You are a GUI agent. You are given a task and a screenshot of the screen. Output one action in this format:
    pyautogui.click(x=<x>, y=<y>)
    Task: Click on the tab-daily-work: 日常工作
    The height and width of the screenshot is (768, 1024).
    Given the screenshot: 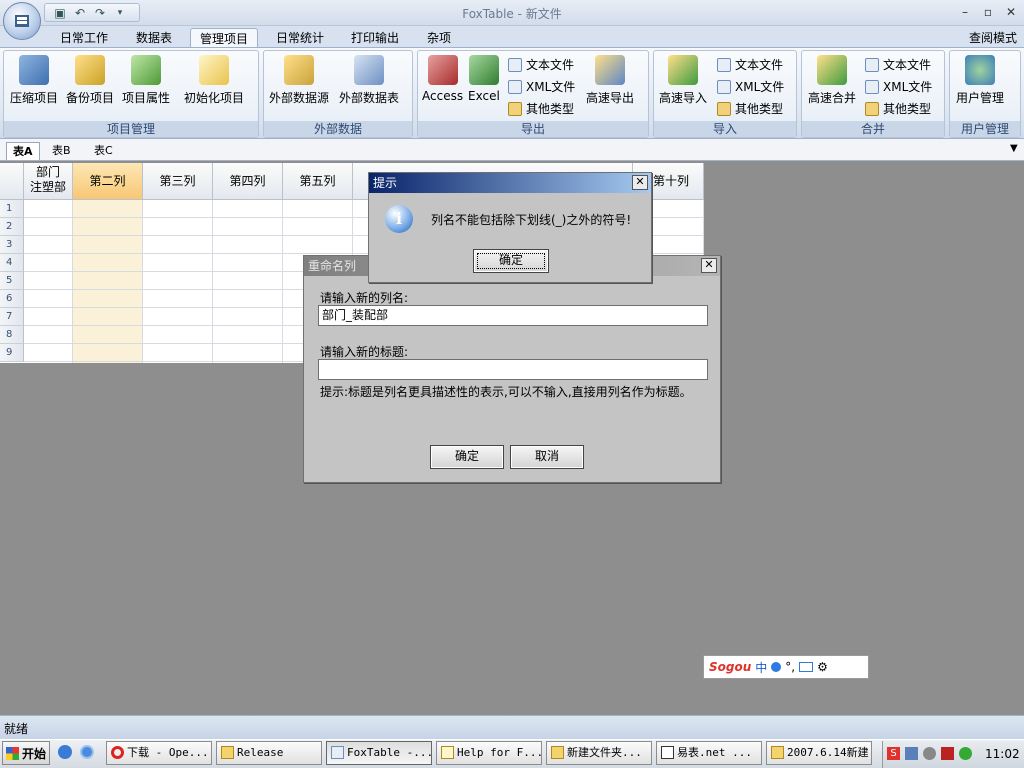 What is the action you would take?
    pyautogui.click(x=84, y=38)
    